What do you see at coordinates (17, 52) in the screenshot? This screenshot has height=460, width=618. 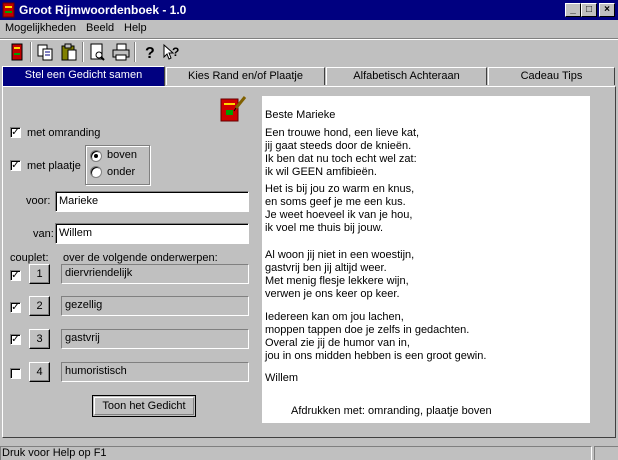 I see `book-icon` at bounding box center [17, 52].